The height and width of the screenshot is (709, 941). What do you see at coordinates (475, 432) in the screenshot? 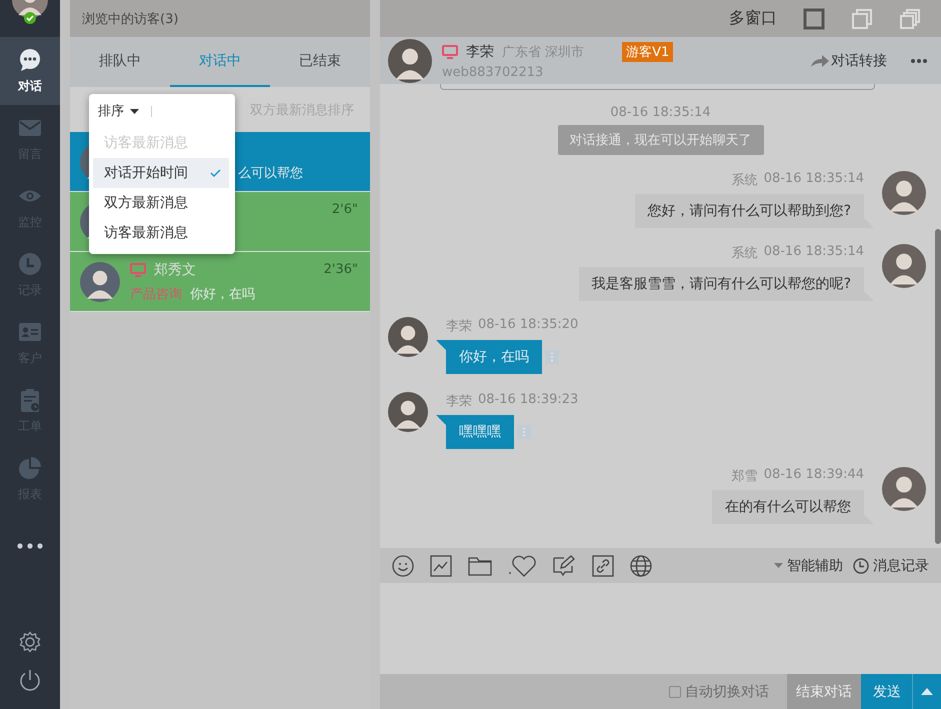
I see `message-bubble: 嘿嘿嘿` at bounding box center [475, 432].